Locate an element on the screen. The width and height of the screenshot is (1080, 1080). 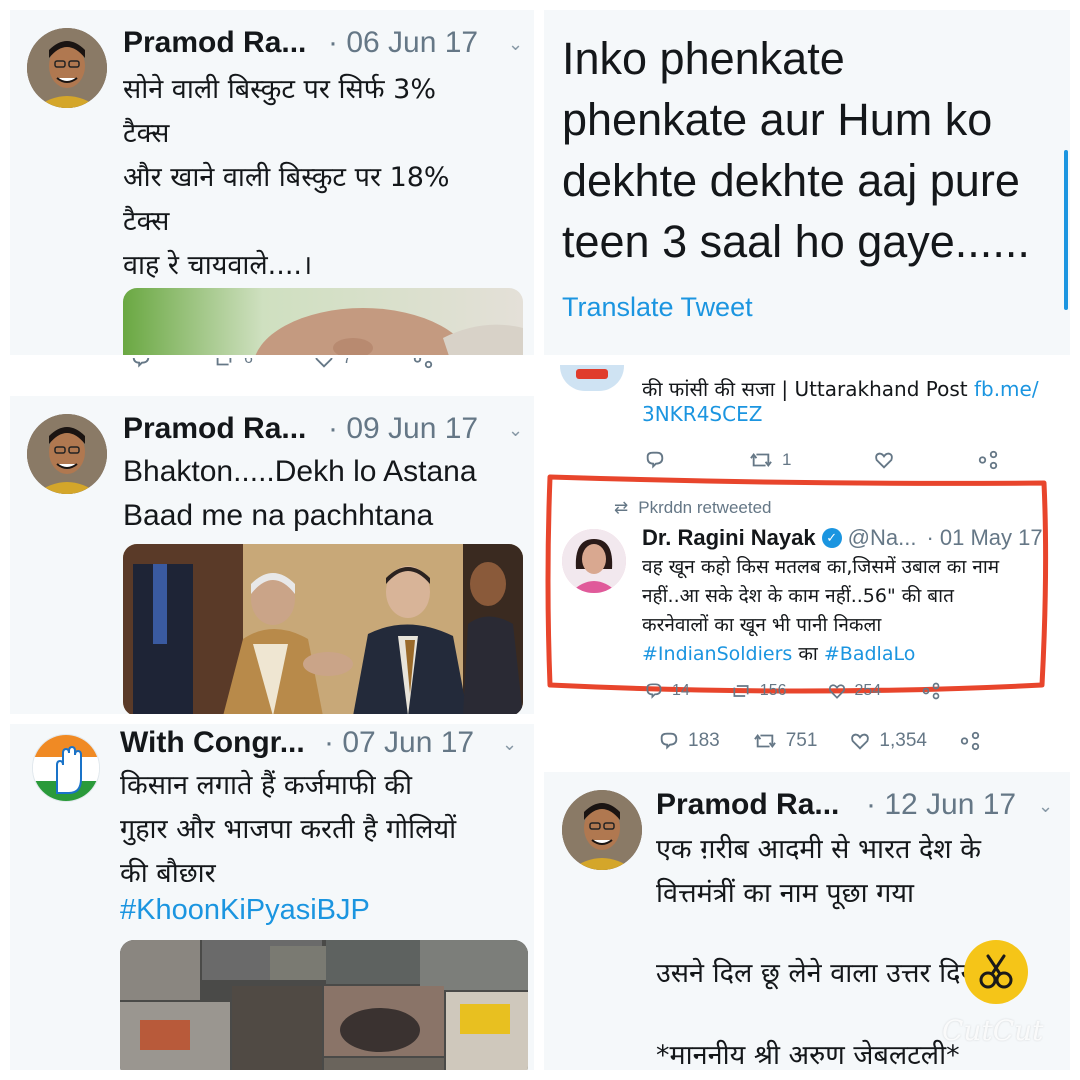
retweet-button: 751 is located at coordinates (785, 741).